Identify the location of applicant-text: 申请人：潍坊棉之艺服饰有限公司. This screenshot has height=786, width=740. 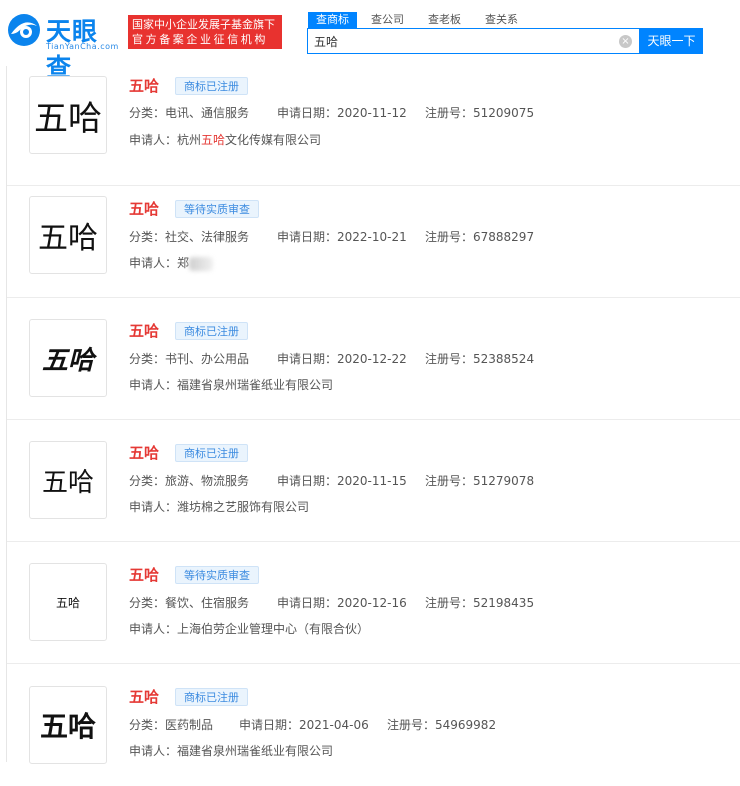
(219, 506).